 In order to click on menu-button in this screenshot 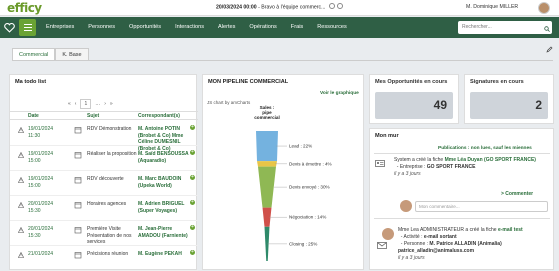, I will do `click(27, 27)`.